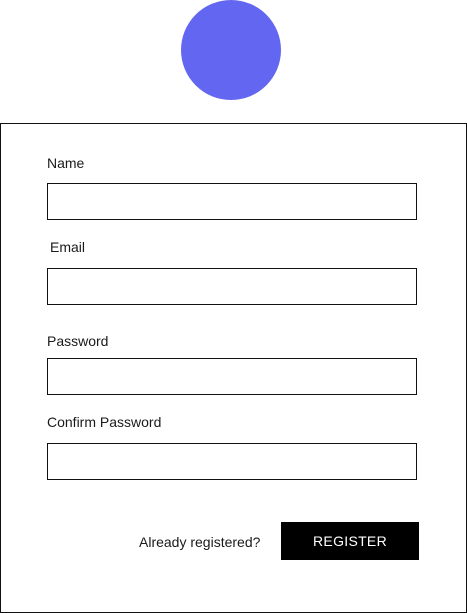  I want to click on password-label: Password, so click(78, 341).